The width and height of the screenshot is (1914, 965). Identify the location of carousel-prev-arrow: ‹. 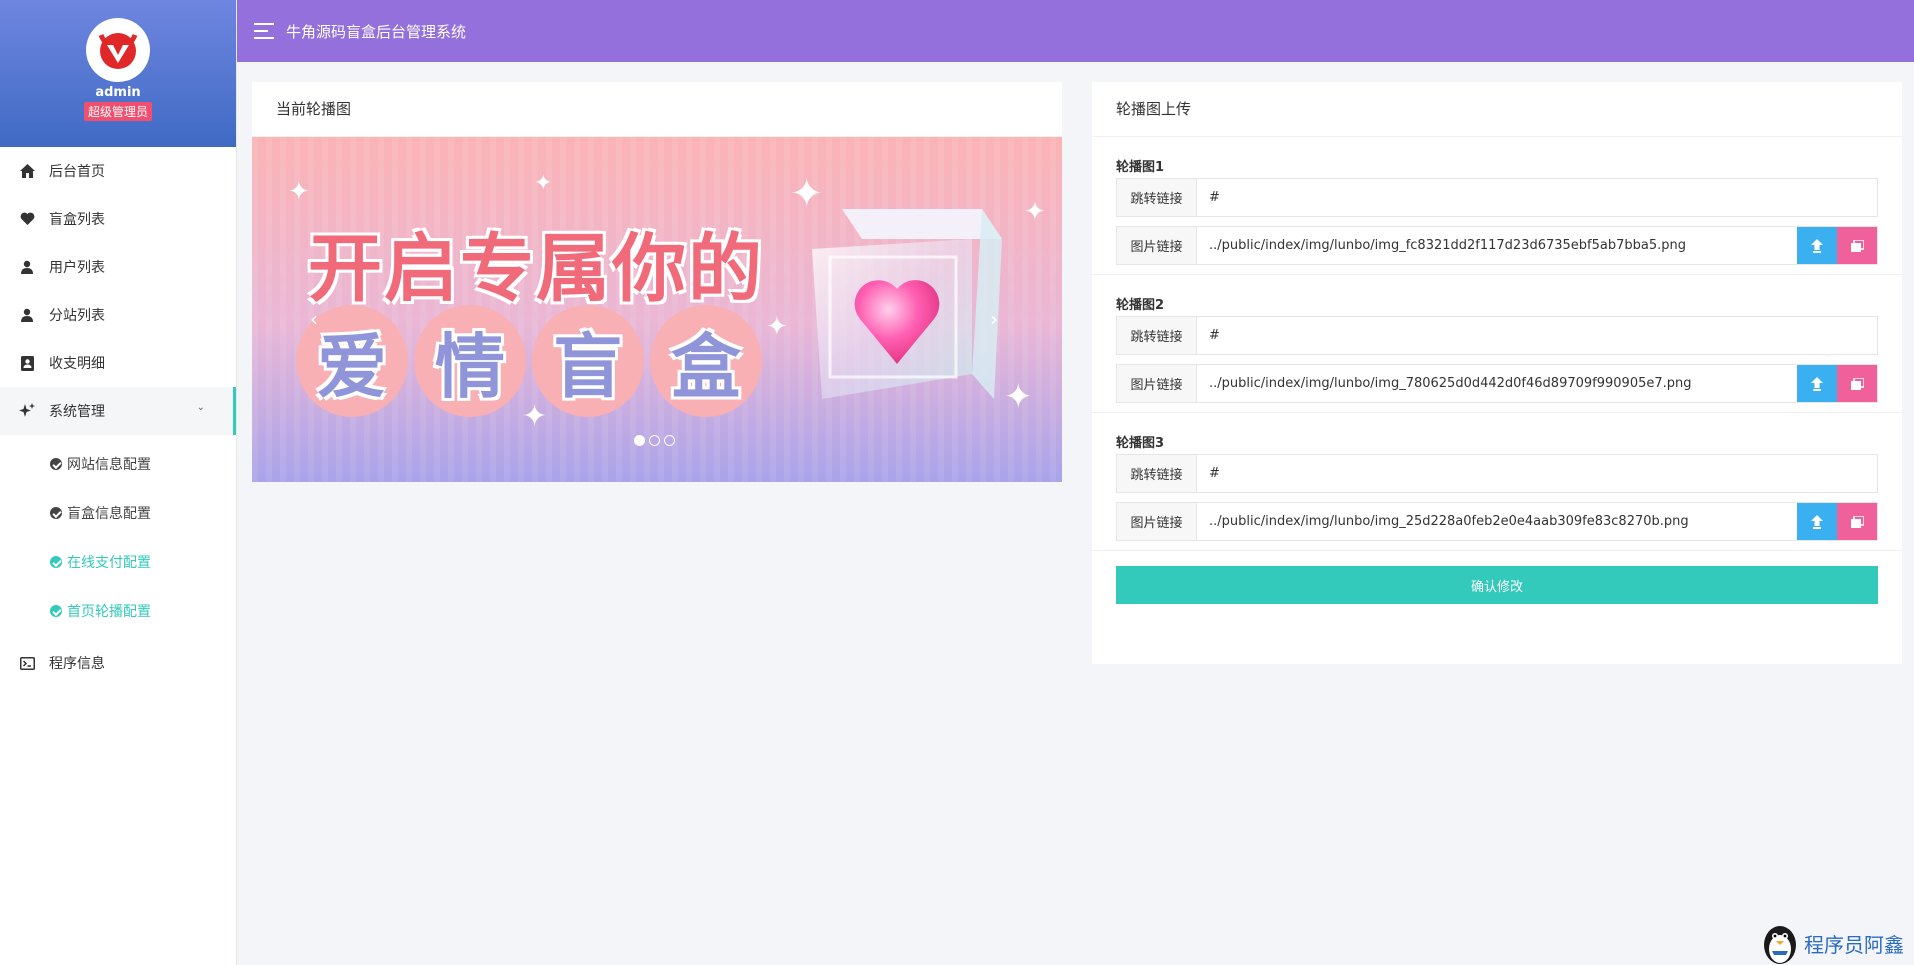
(314, 319).